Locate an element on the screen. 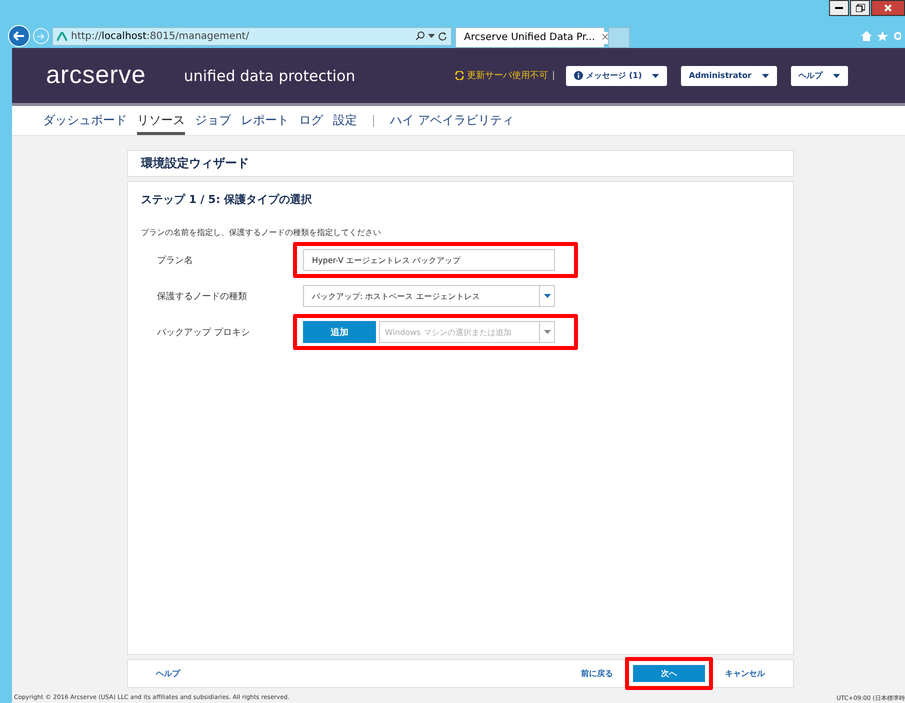  nav-tab: 設定 is located at coordinates (345, 120).